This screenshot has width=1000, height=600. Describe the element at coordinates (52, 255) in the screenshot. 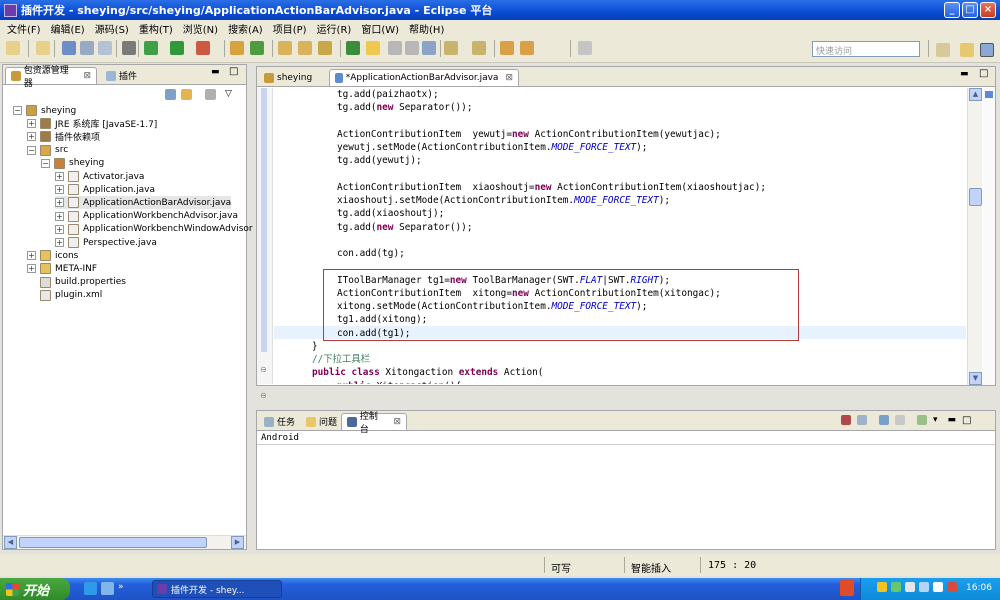

I see `tree-item: + icons` at that location.